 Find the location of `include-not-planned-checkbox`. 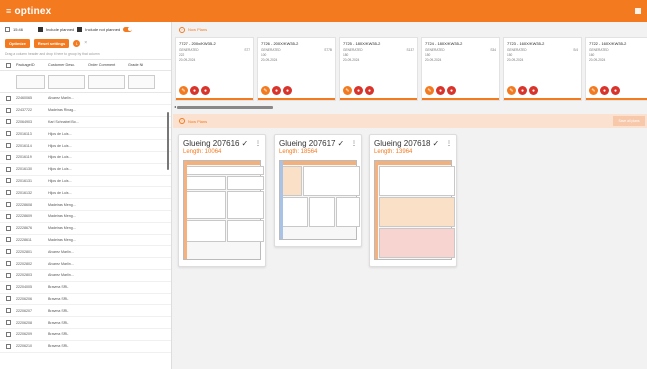

include-not-planned-checkbox is located at coordinates (80, 29).